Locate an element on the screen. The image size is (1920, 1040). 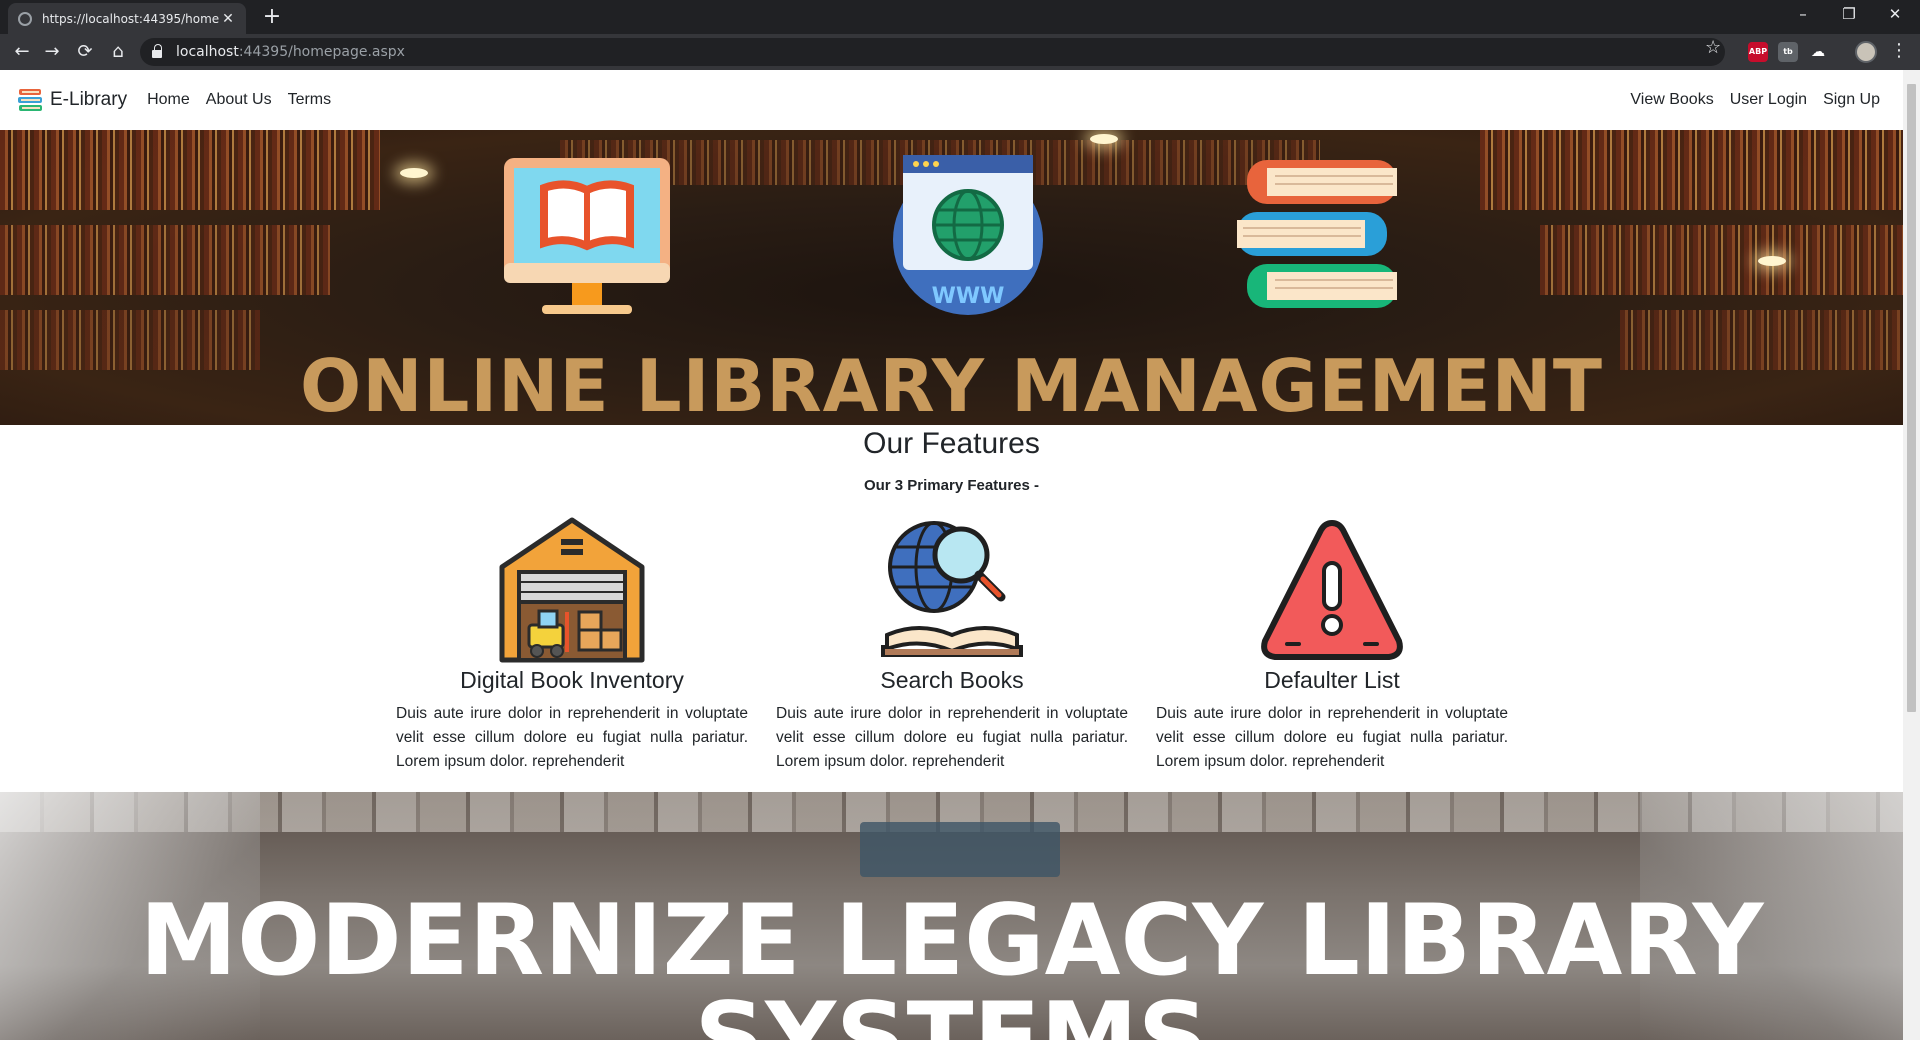
nav-right: View Books User Login Sign Up is located at coordinates (1755, 100).